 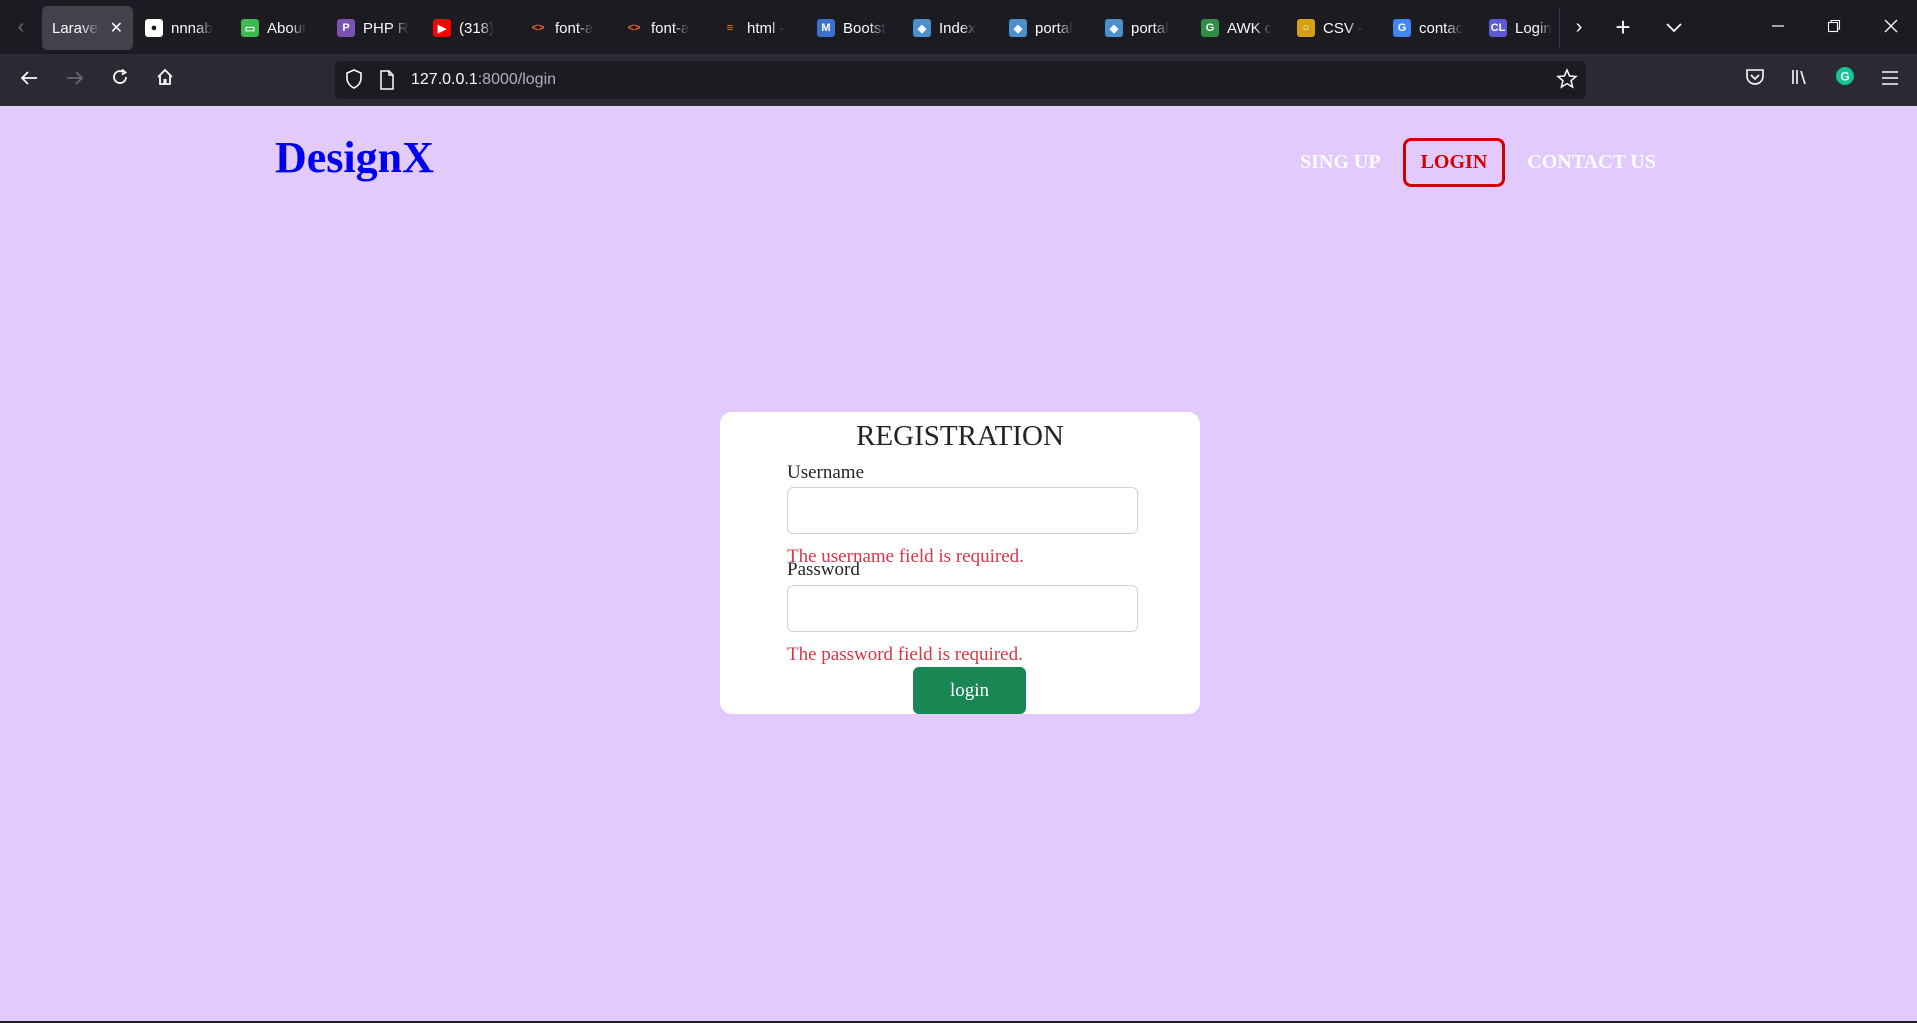 I want to click on grammarly-extension-icon: G, so click(x=1845, y=80).